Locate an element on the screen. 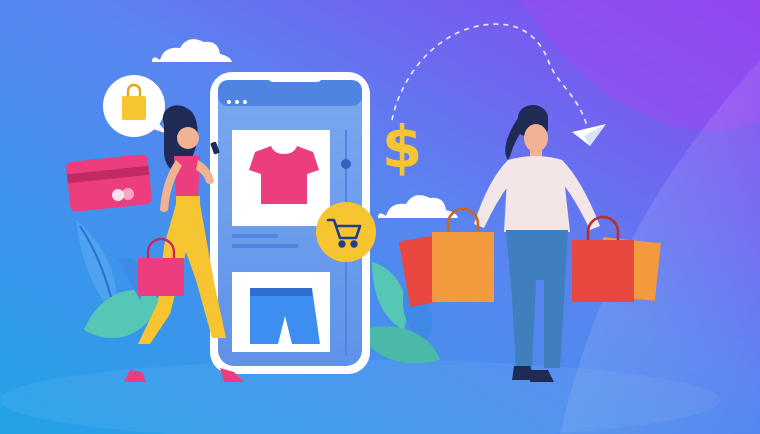 The width and height of the screenshot is (760, 434). speech-bubble is located at coordinates (135, 106).